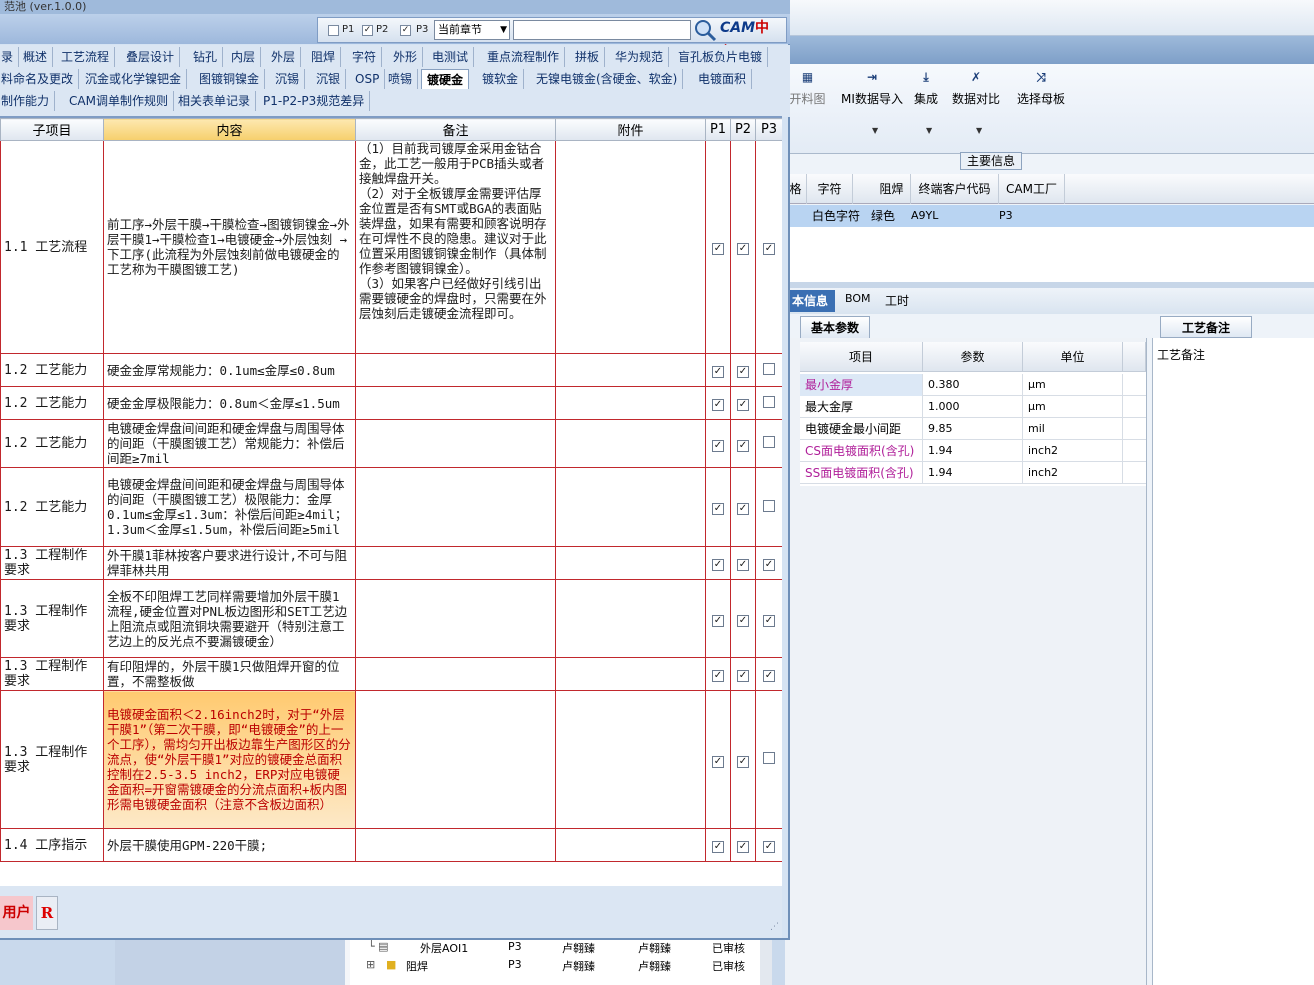  What do you see at coordinates (501, 79) in the screenshot?
I see `chapter-tab: 镀软金` at bounding box center [501, 79].